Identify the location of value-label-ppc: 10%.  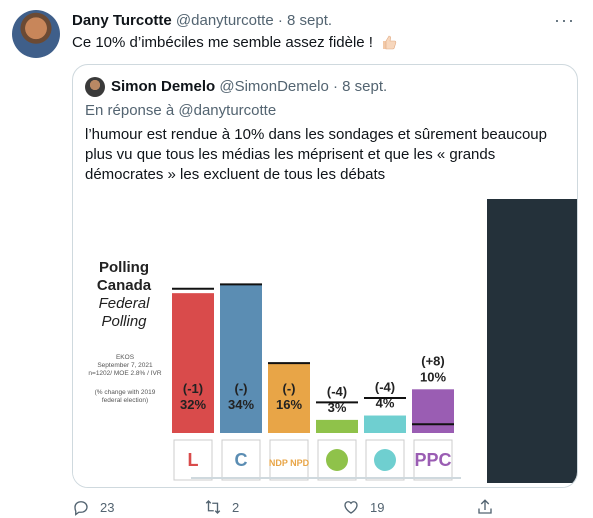
(433, 376).